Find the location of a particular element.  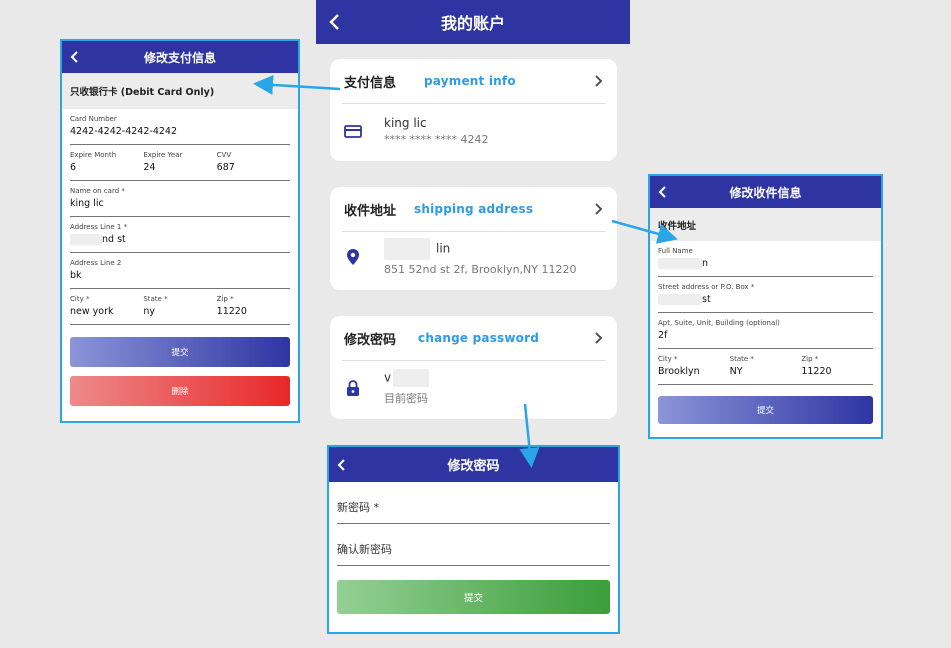

expiry-cvv-row: Expire Month 6 Expire Year 24 CVV 687 is located at coordinates (180, 163).